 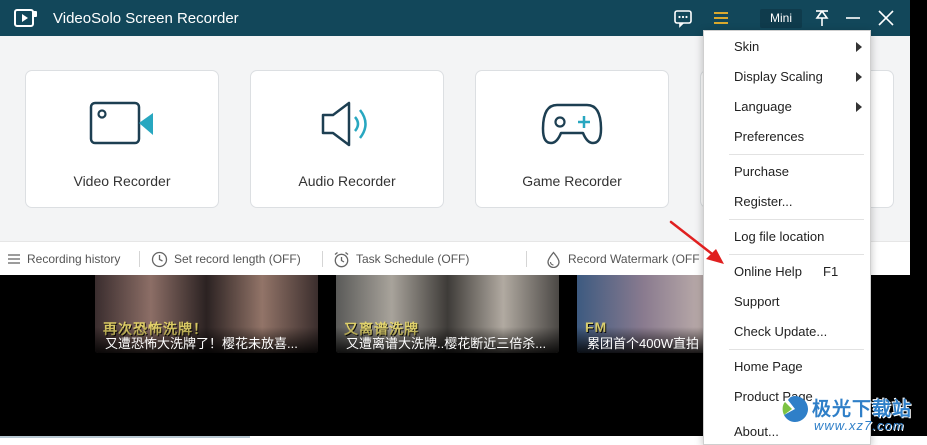 What do you see at coordinates (831, 271) in the screenshot?
I see `shortcut-label: F1` at bounding box center [831, 271].